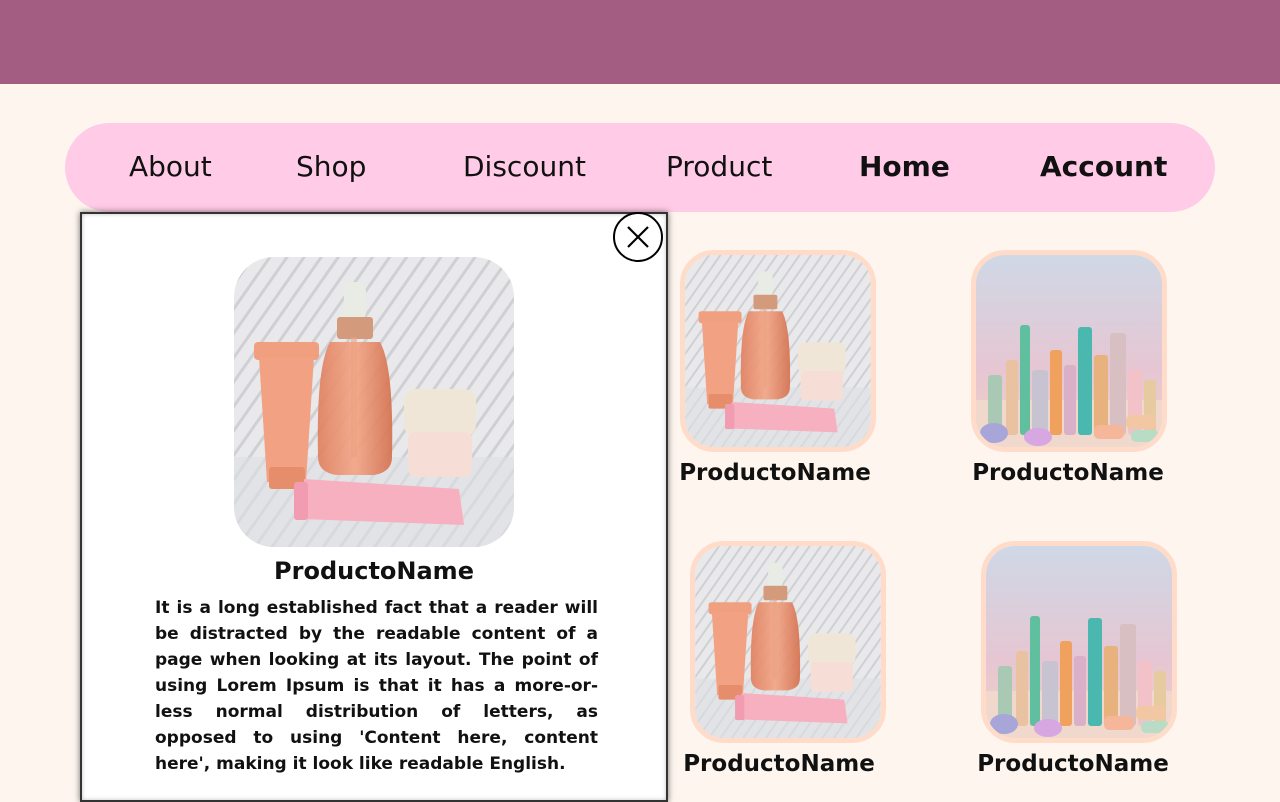 The height and width of the screenshot is (802, 1280). What do you see at coordinates (640, 167) in the screenshot?
I see `main-nav: About Shop Discount Product Home Account` at bounding box center [640, 167].